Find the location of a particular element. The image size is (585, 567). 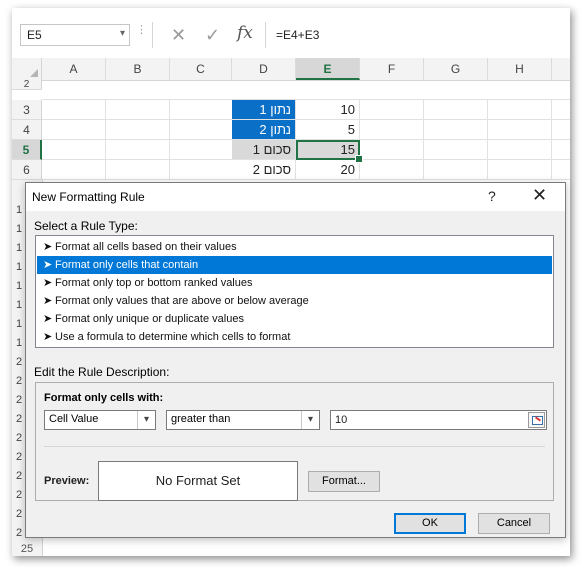

cell-d5: סכום 1 is located at coordinates (264, 150).